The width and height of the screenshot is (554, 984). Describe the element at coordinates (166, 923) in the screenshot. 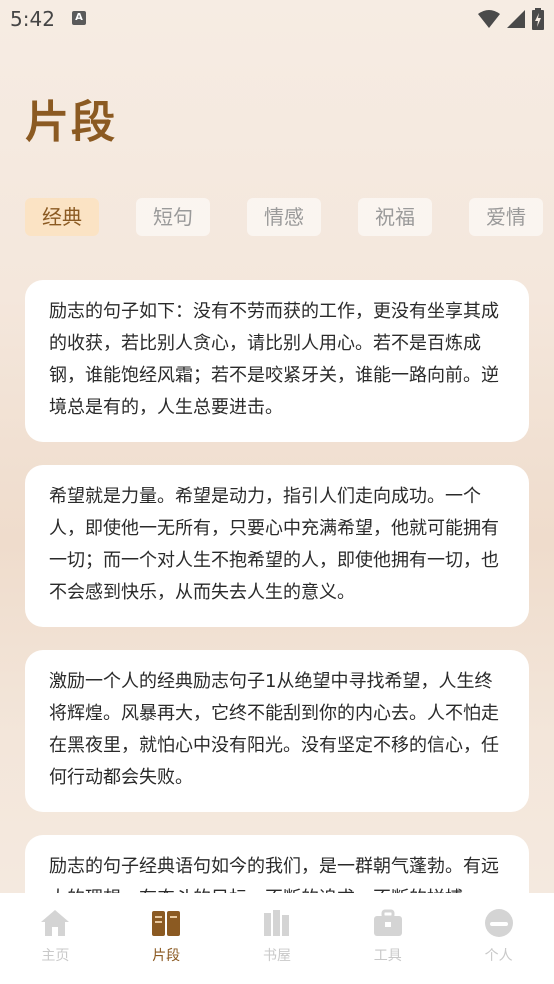

I see `book-icon` at that location.